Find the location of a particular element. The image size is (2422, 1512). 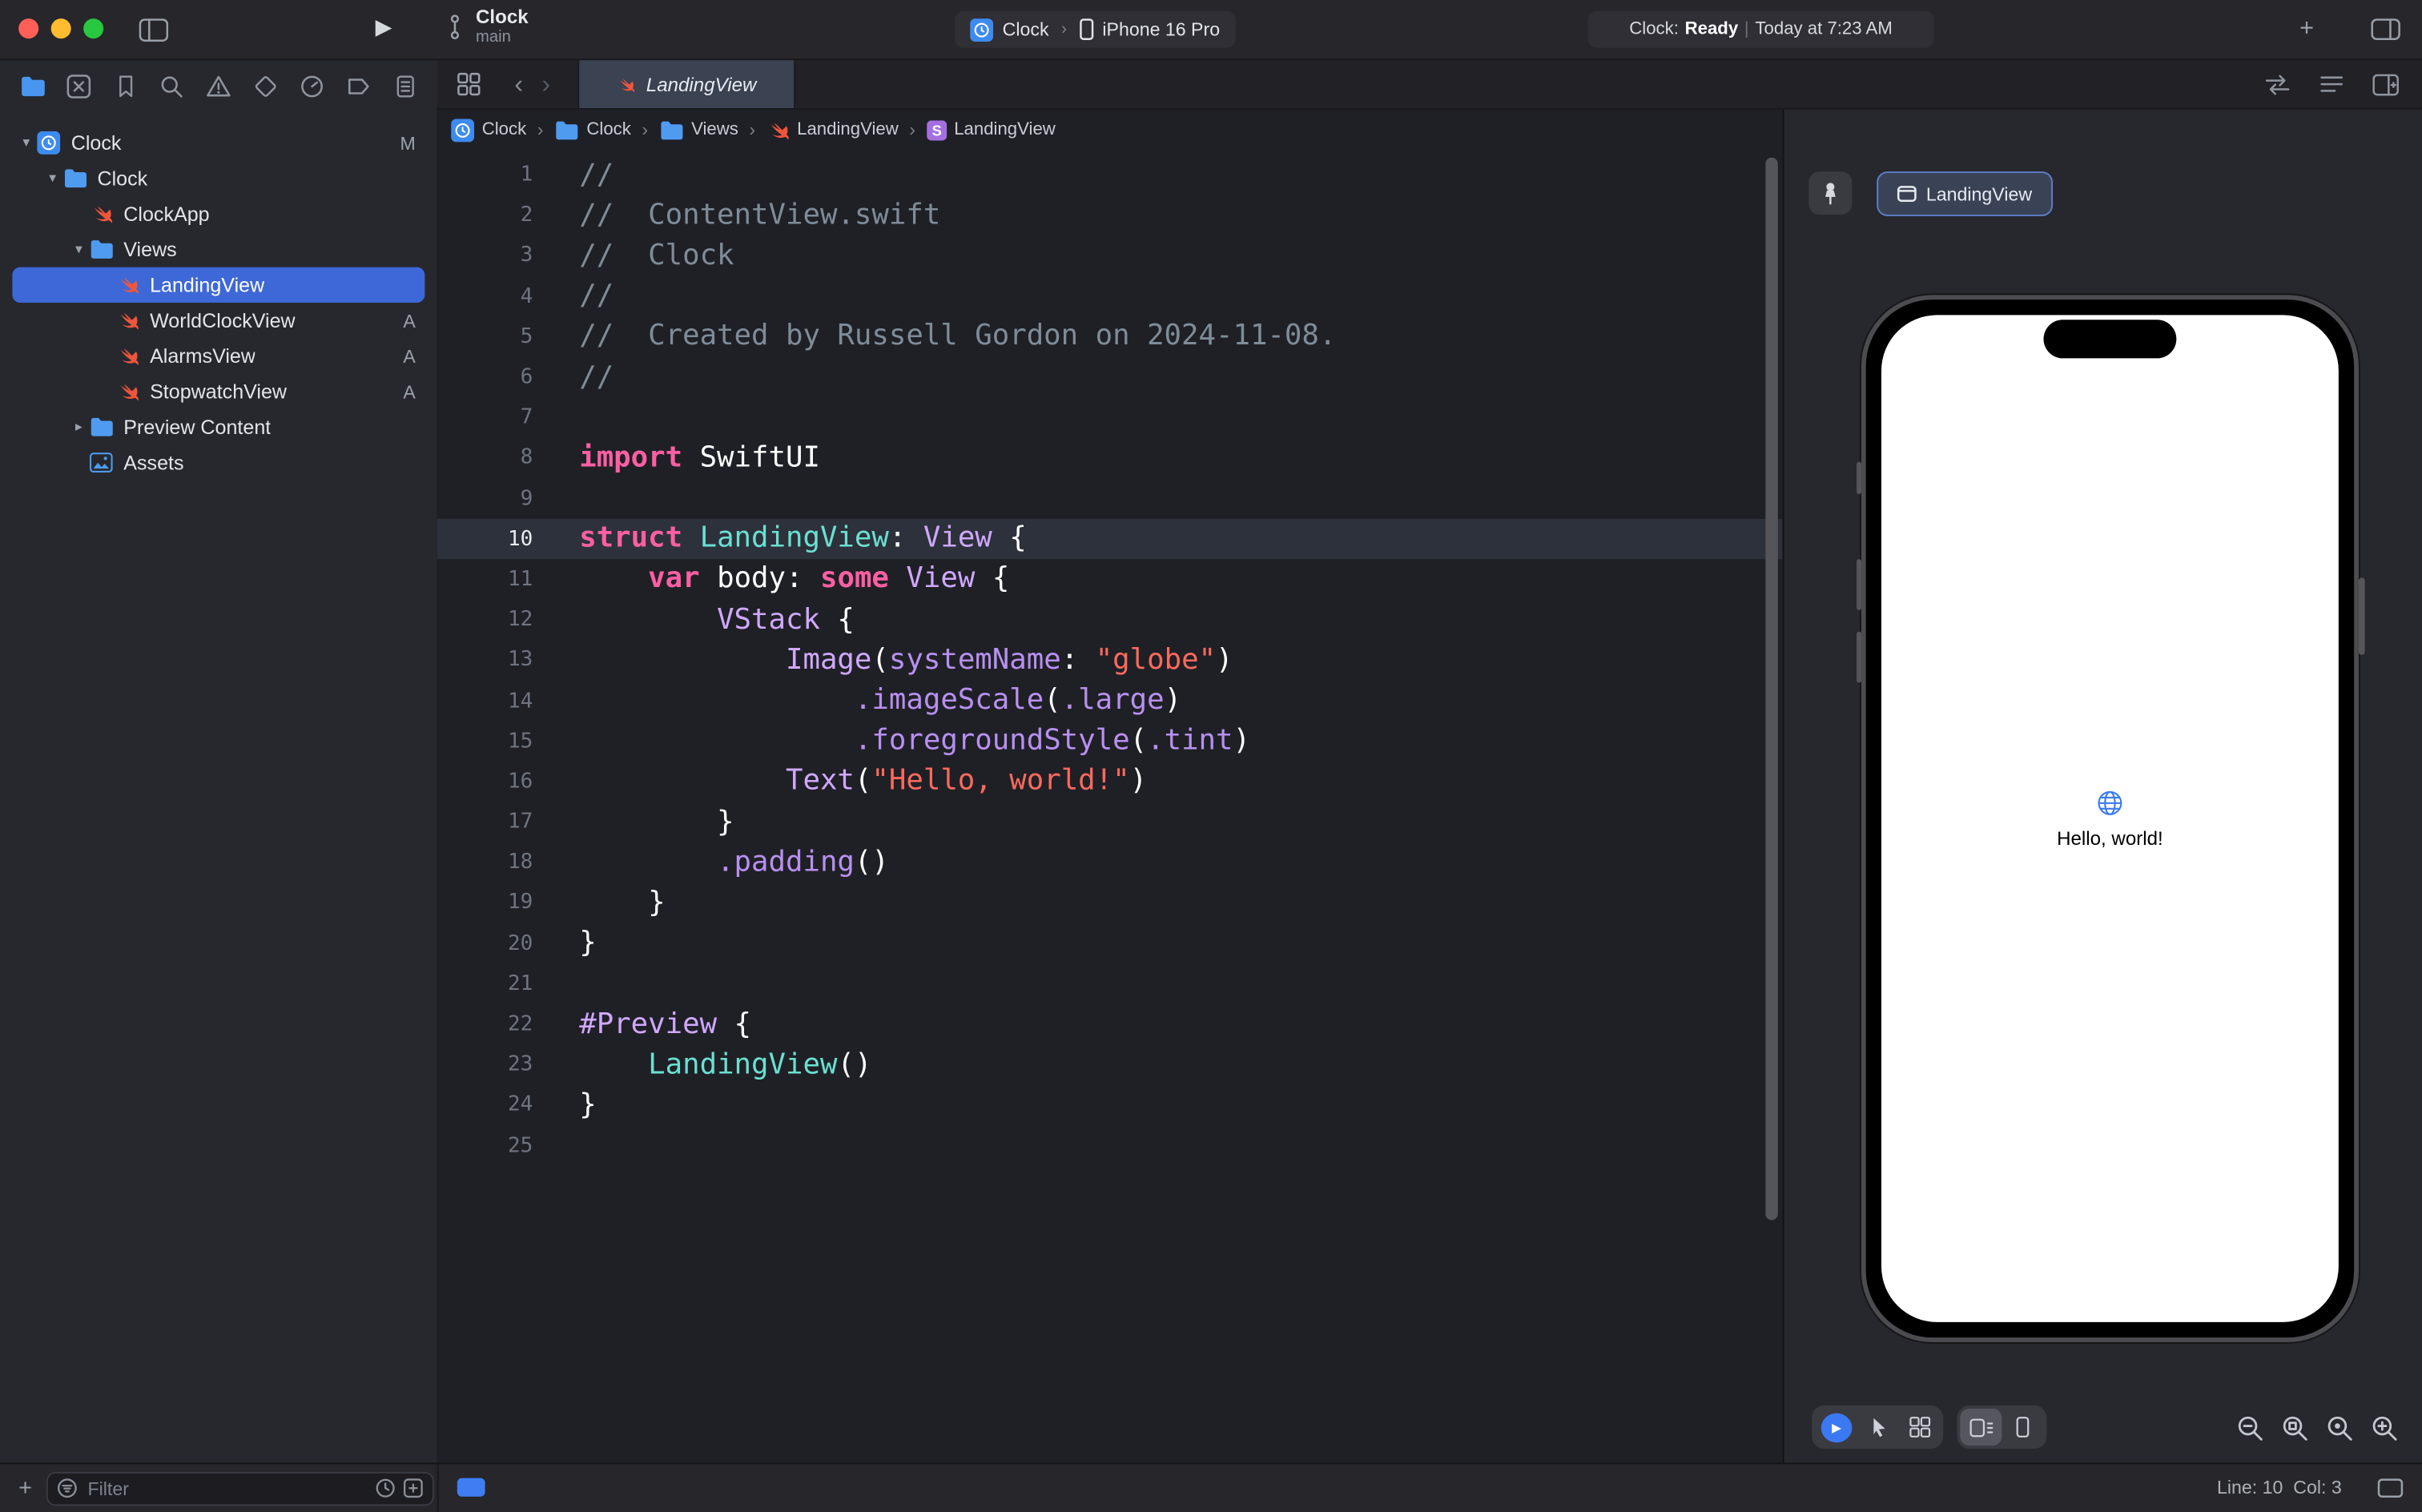

code-line-9: 9 is located at coordinates (1110, 498).